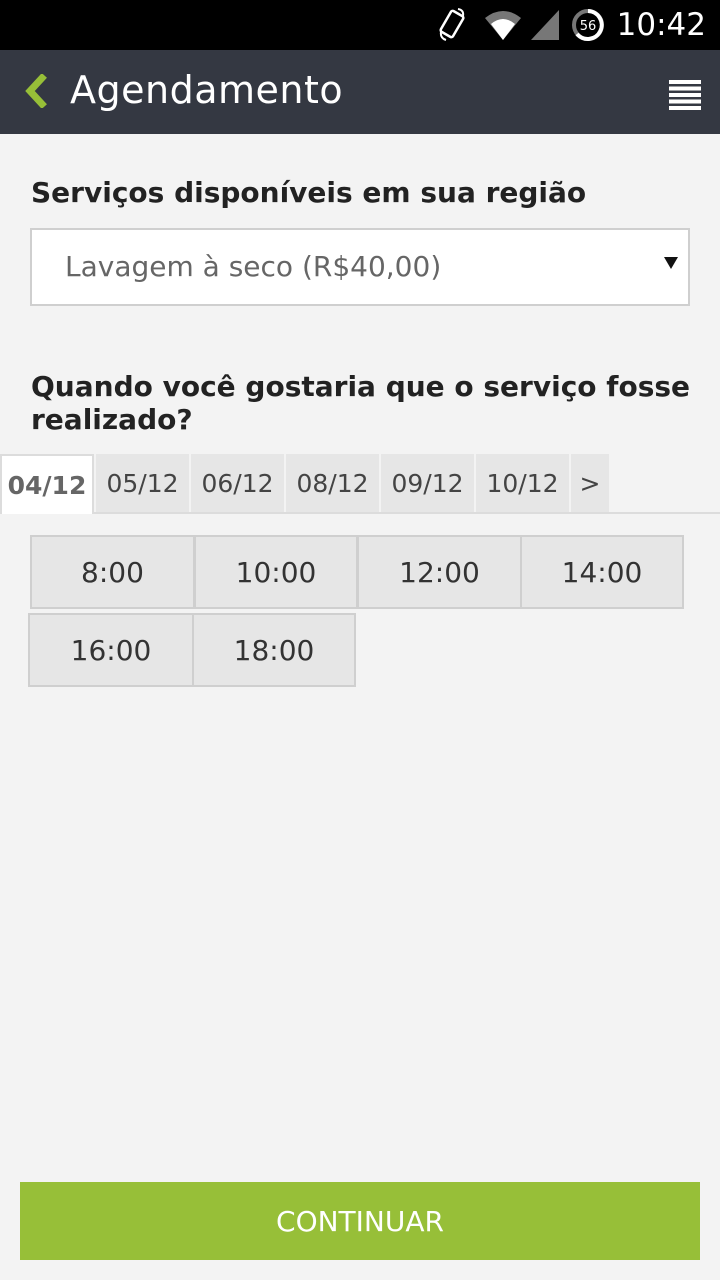 This screenshot has height=1280, width=720. I want to click on service-select: Lavagem à seco (R$40,00), so click(360, 267).